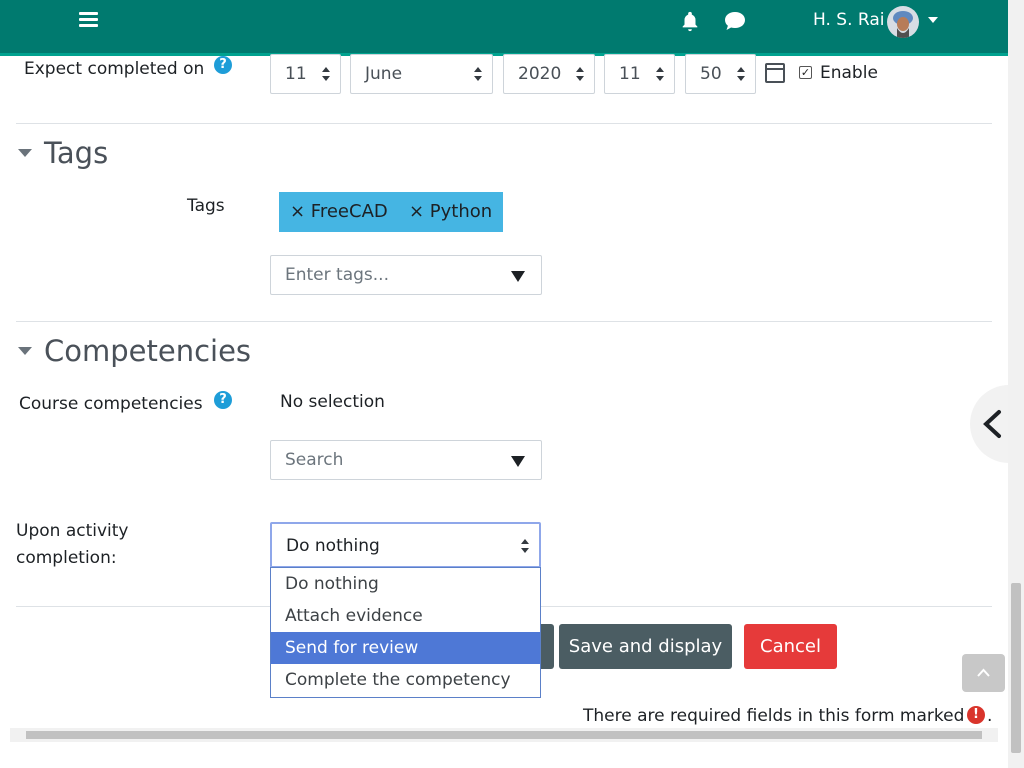 This screenshot has height=768, width=1024. What do you see at coordinates (903, 22) in the screenshot?
I see `avatar` at bounding box center [903, 22].